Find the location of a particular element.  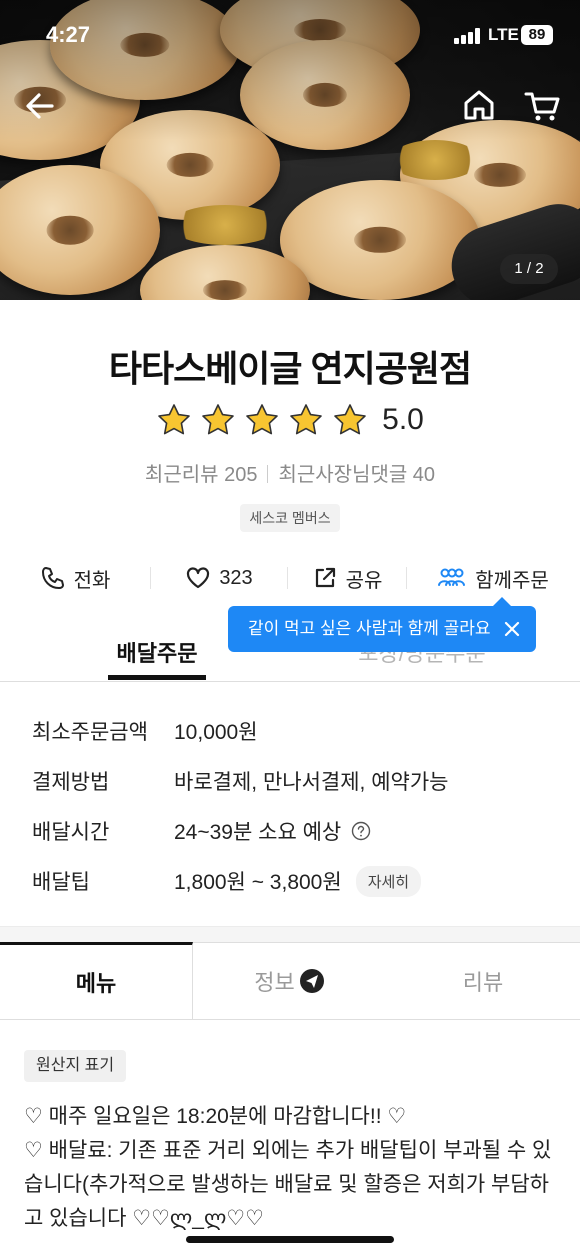

notice-line: ♡ 매주 일요일은 18:20분에 마감합니다!! ♡ is located at coordinates (215, 1116).